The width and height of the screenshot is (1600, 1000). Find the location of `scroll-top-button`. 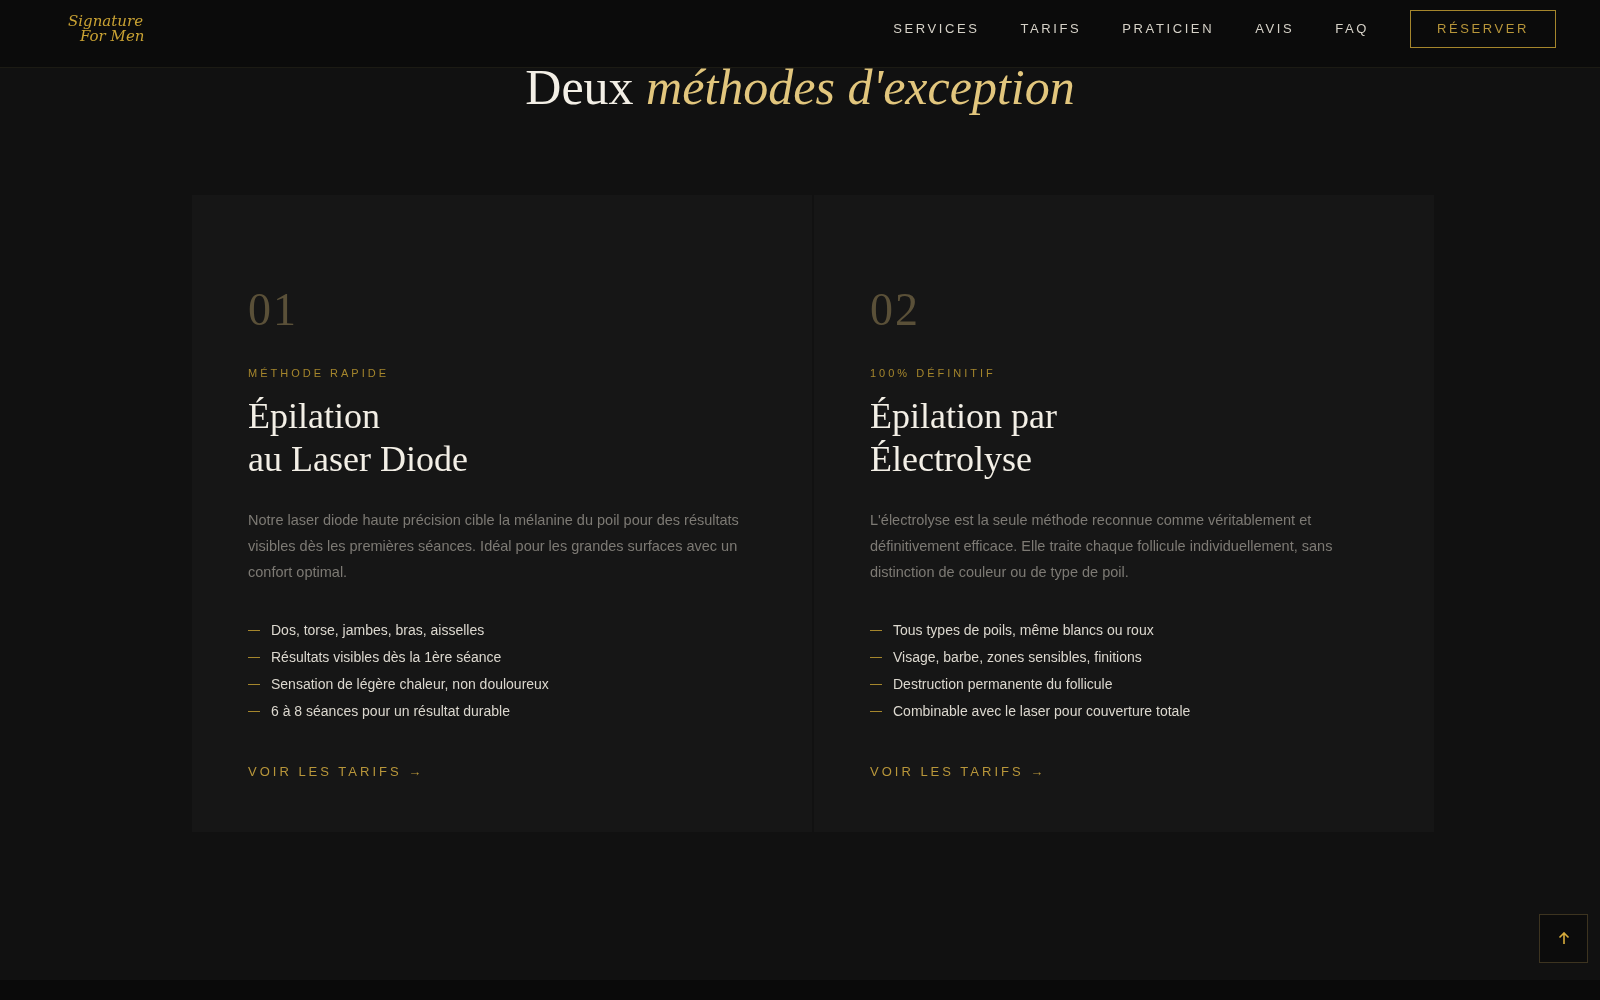

scroll-top-button is located at coordinates (1563, 938).